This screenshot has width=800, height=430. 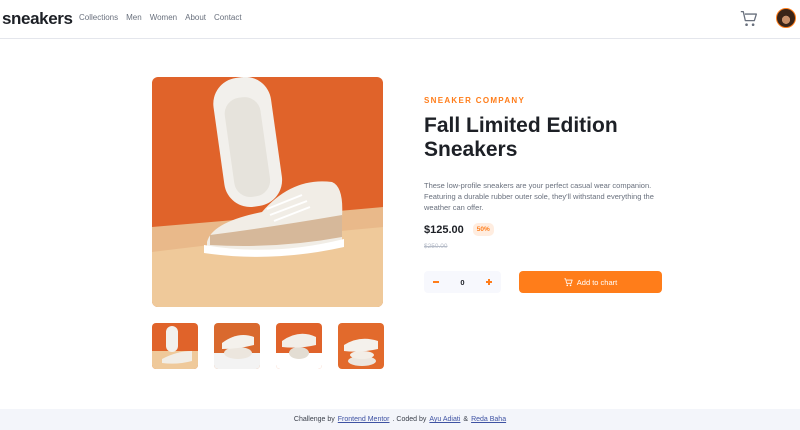 I want to click on thumbnail-strip, so click(x=268, y=346).